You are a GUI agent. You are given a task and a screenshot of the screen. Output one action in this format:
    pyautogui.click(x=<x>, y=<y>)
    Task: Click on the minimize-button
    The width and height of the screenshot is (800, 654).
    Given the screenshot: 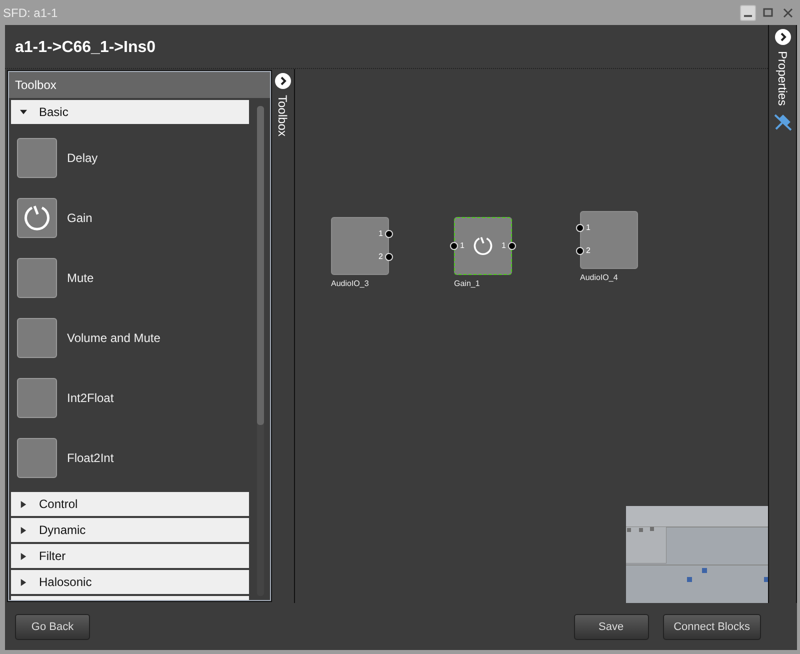 What is the action you would take?
    pyautogui.click(x=748, y=12)
    